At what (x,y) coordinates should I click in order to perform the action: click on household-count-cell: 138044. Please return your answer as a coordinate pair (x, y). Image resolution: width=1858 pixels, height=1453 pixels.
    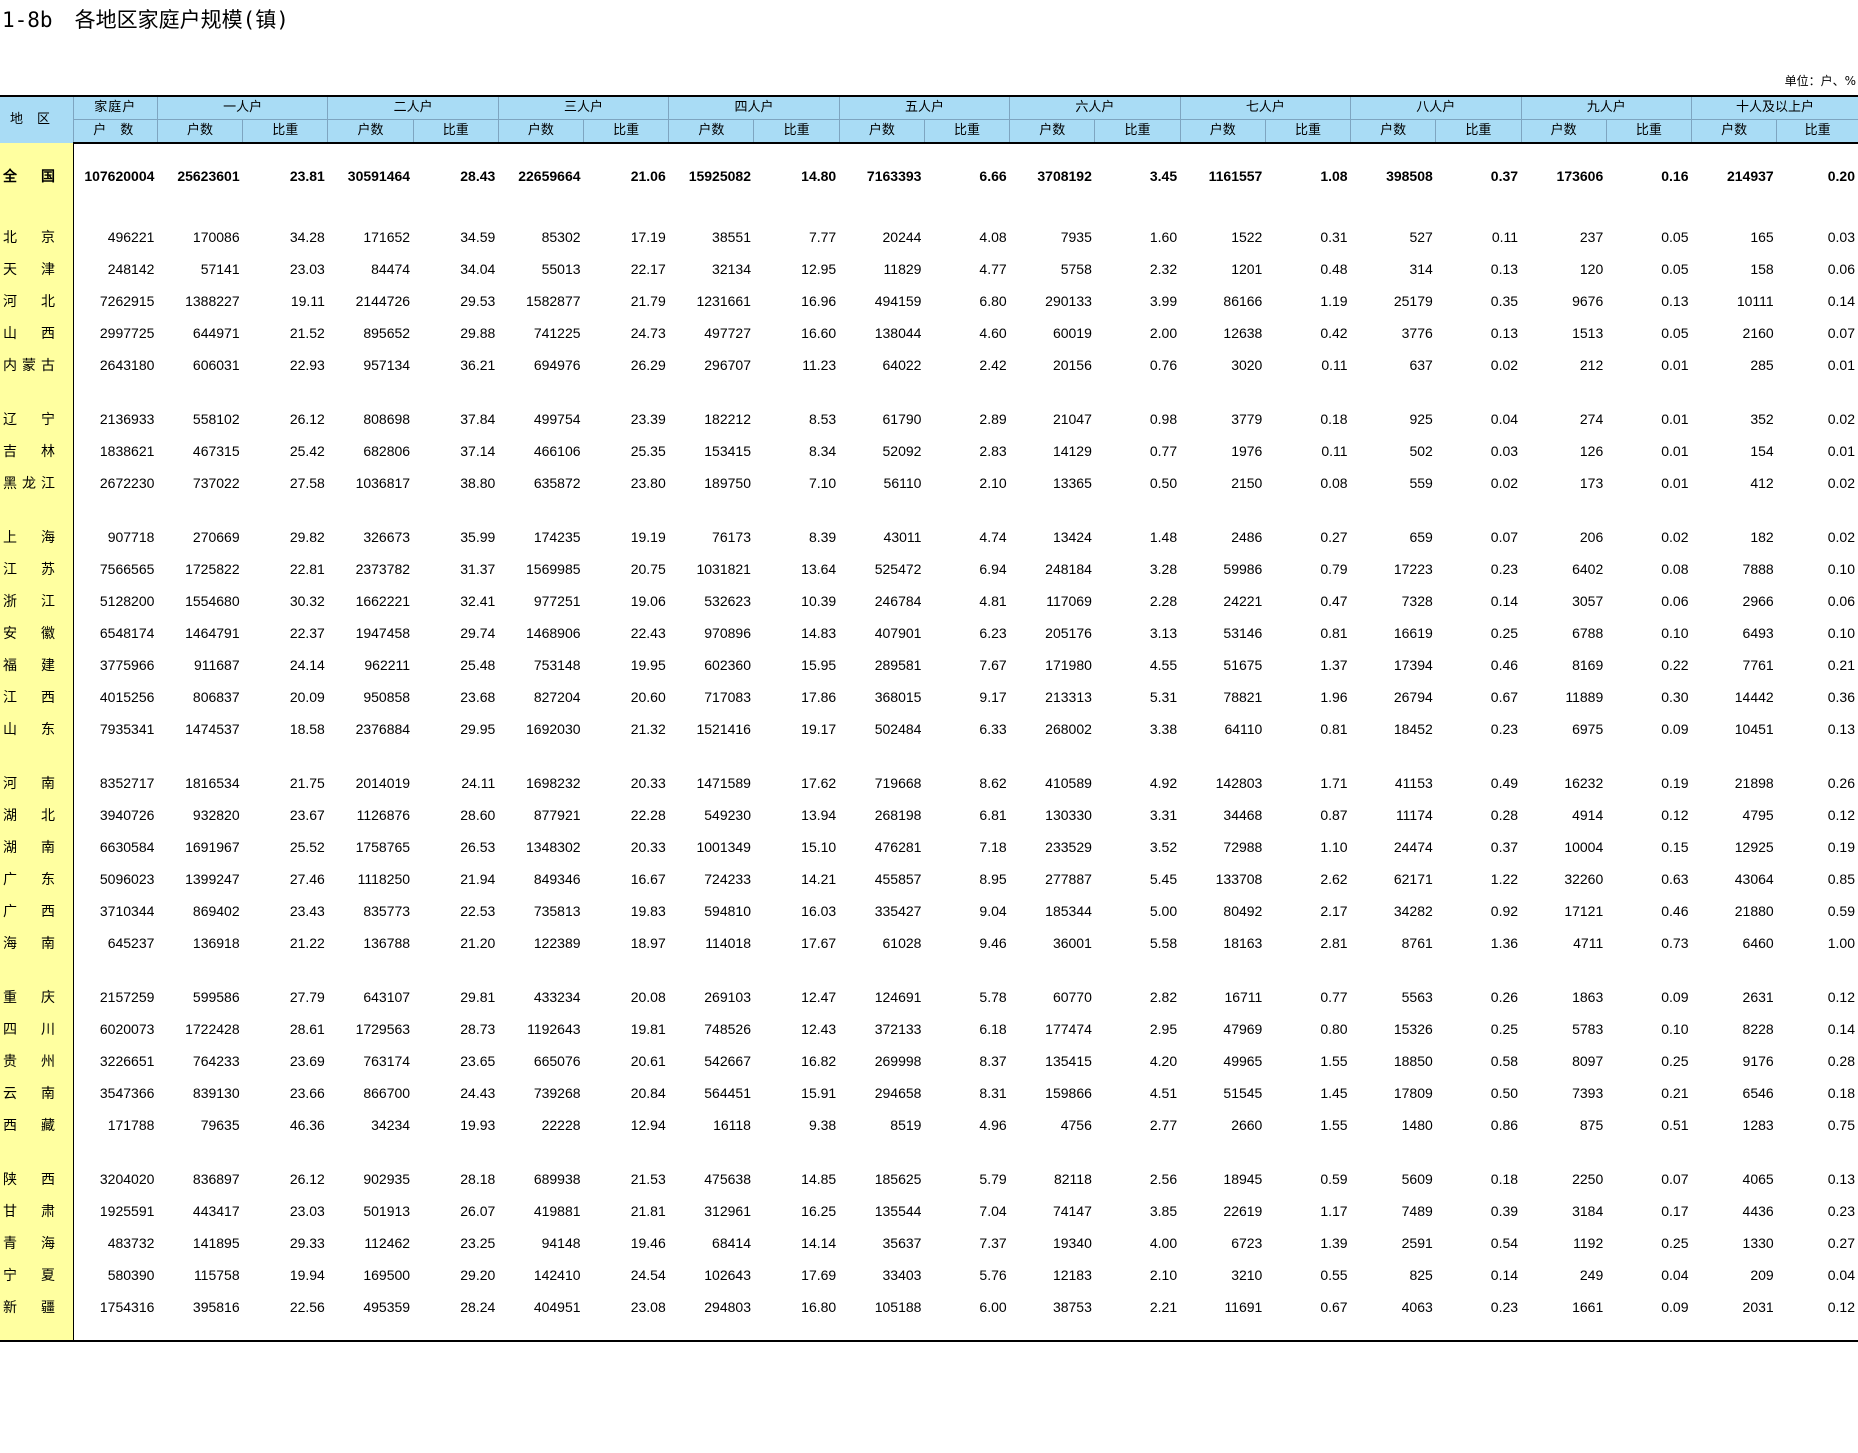
    Looking at the image, I should click on (898, 333).